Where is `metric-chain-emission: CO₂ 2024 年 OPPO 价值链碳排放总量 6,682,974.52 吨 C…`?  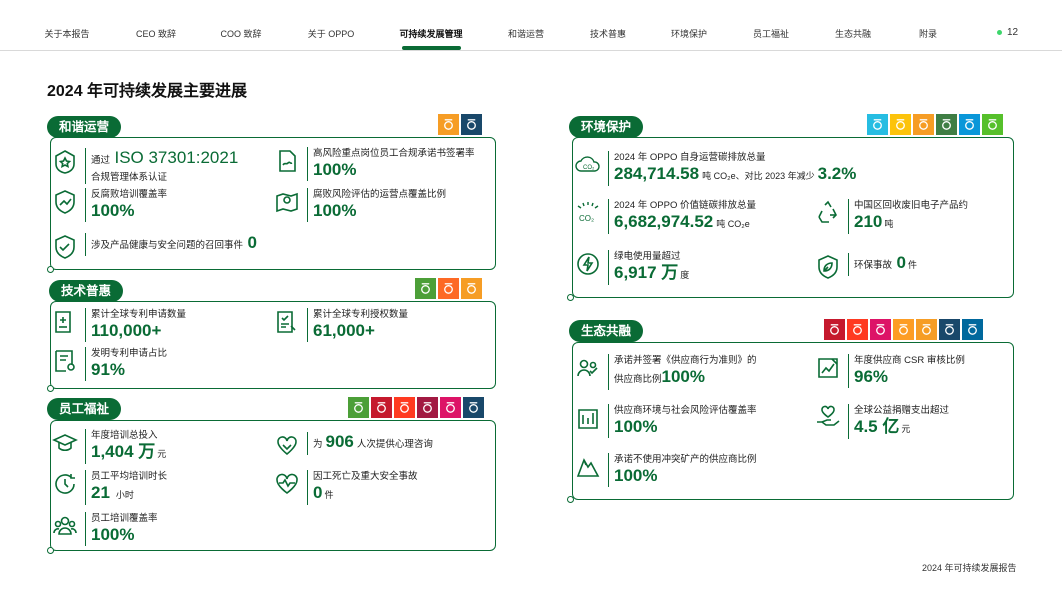
metric-chain-emission: CO₂ 2024 年 OPPO 价值链碳排放总量 6,682,974.52 吨 C… is located at coordinates (665, 216).